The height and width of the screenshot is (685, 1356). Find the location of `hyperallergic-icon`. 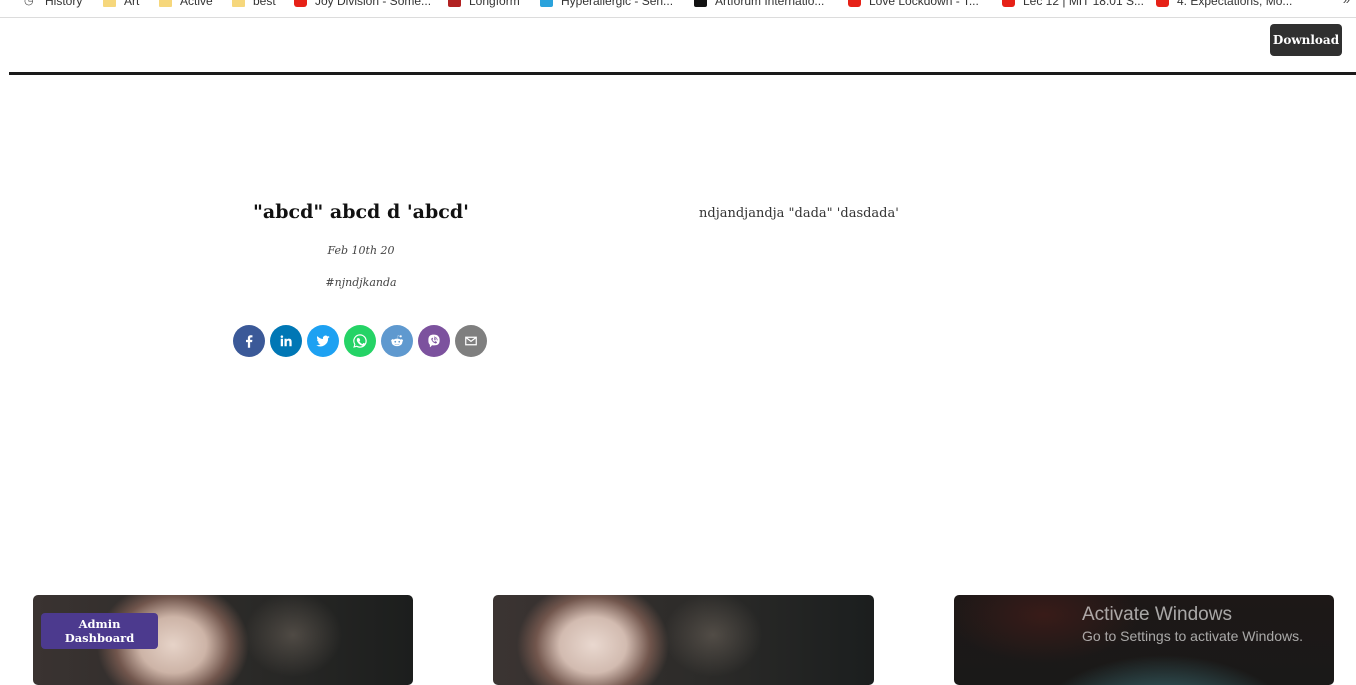

hyperallergic-icon is located at coordinates (546, 3).